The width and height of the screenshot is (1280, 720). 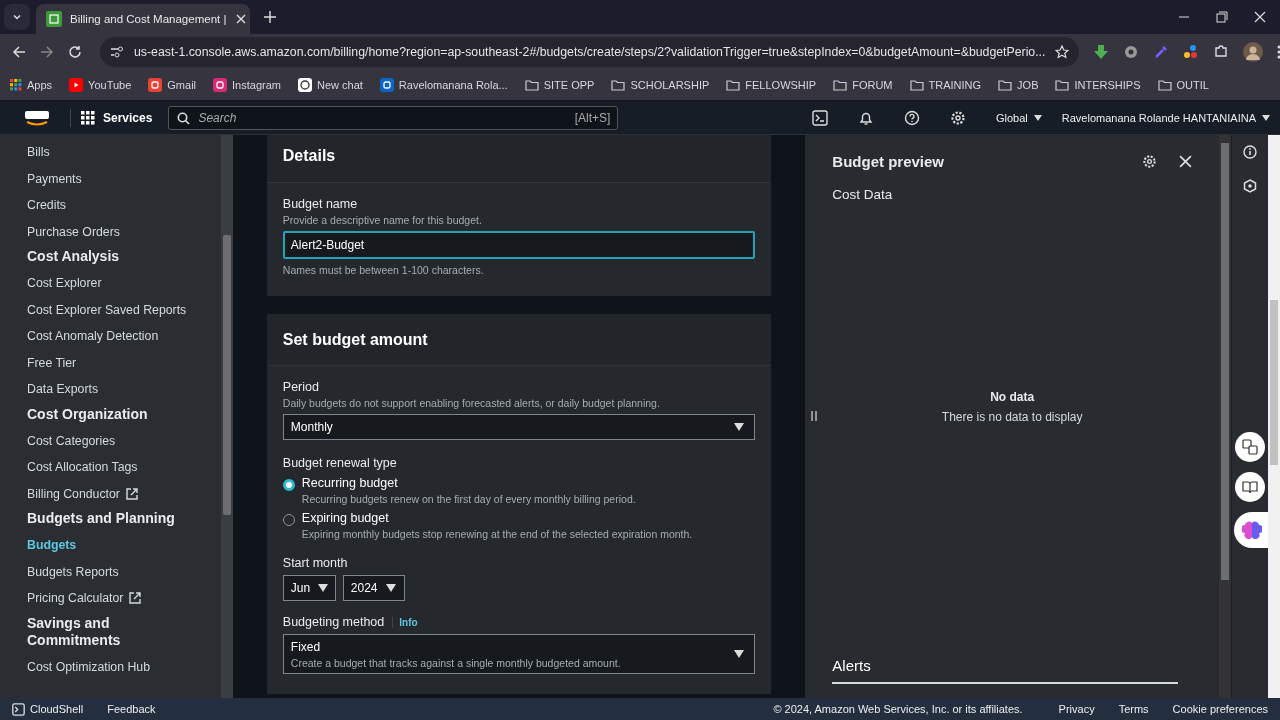 I want to click on bookmark: INTERSHIPS, so click(x=1098, y=85).